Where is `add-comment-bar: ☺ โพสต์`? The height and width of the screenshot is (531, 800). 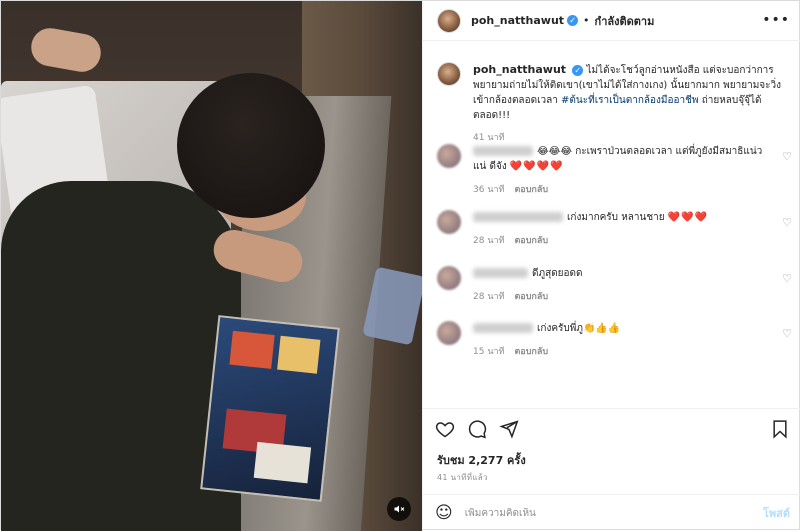 add-comment-bar: ☺ โพสต์ is located at coordinates (611, 512).